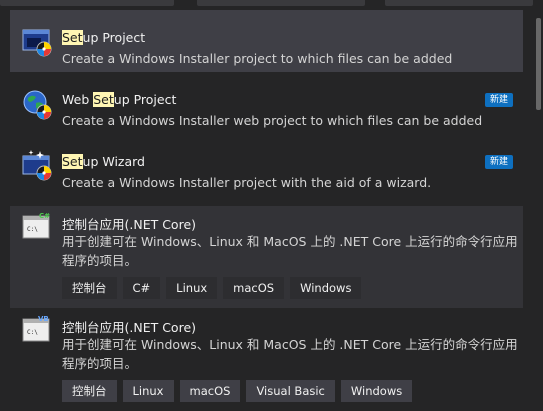  Describe the element at coordinates (37, 105) in the screenshot. I see `web-setup-project-icon` at that location.